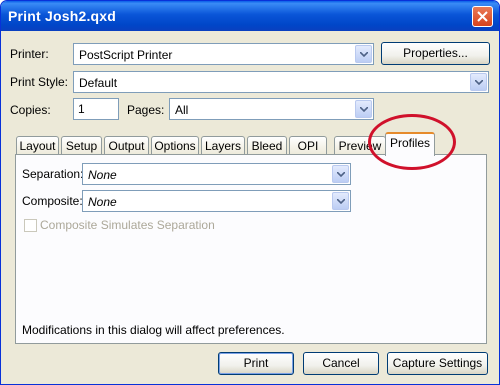  What do you see at coordinates (37, 145) in the screenshot?
I see `tab-layout: Layout` at bounding box center [37, 145].